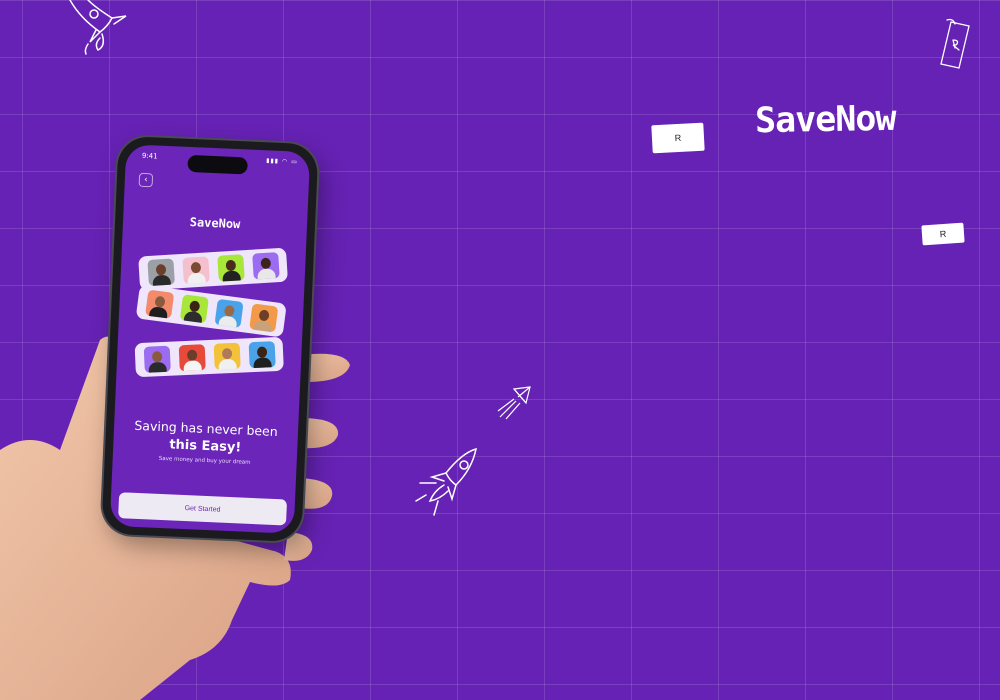 This screenshot has height=700, width=1000. I want to click on headline-line-2: this Easy!, so click(205, 446).